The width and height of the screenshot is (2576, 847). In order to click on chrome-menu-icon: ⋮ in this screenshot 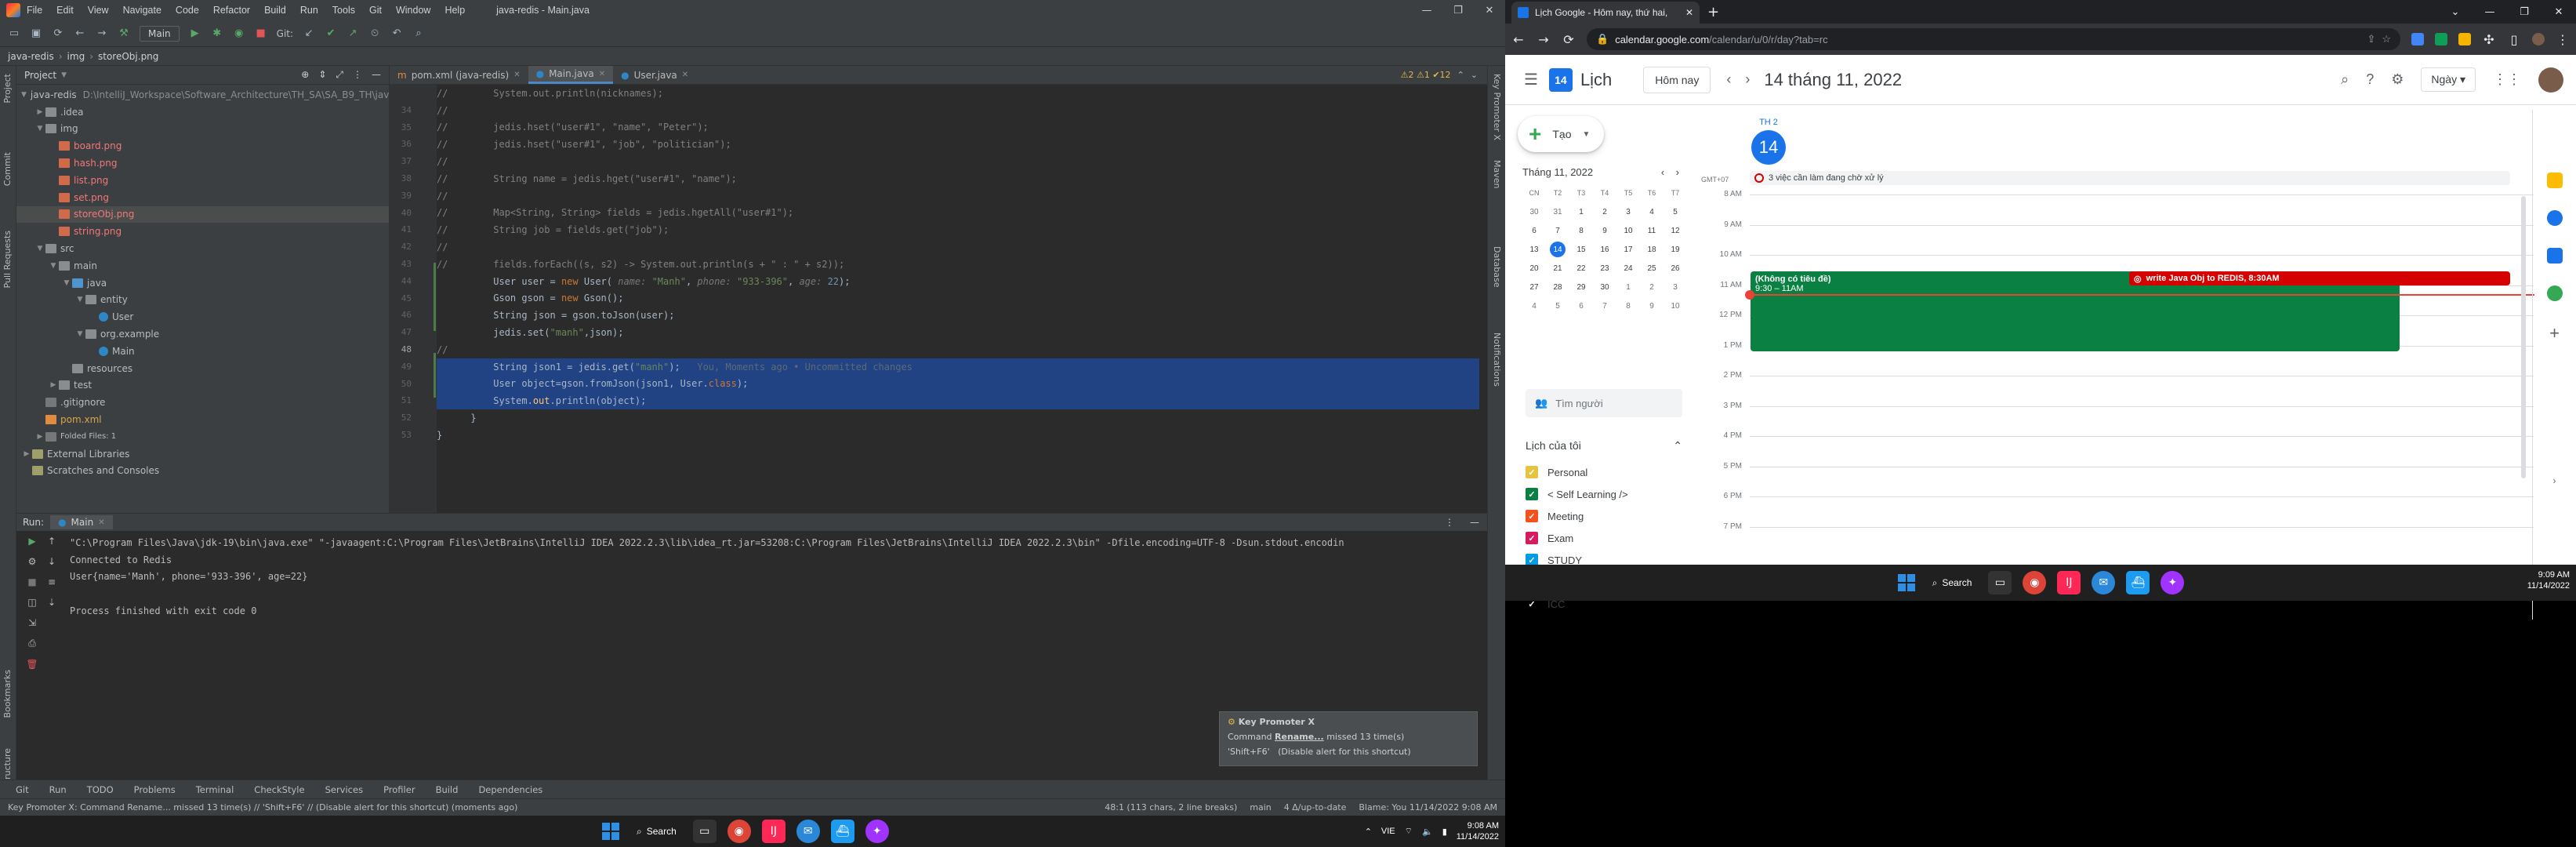, I will do `click(2563, 39)`.